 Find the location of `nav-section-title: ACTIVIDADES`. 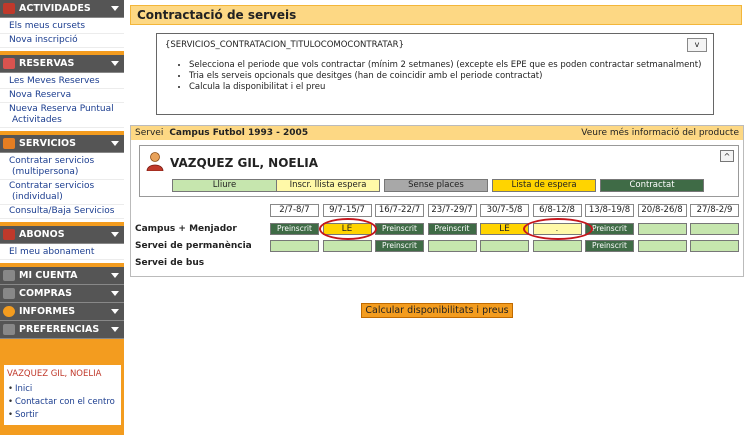

nav-section-title: ACTIVIDADES is located at coordinates (55, 8).